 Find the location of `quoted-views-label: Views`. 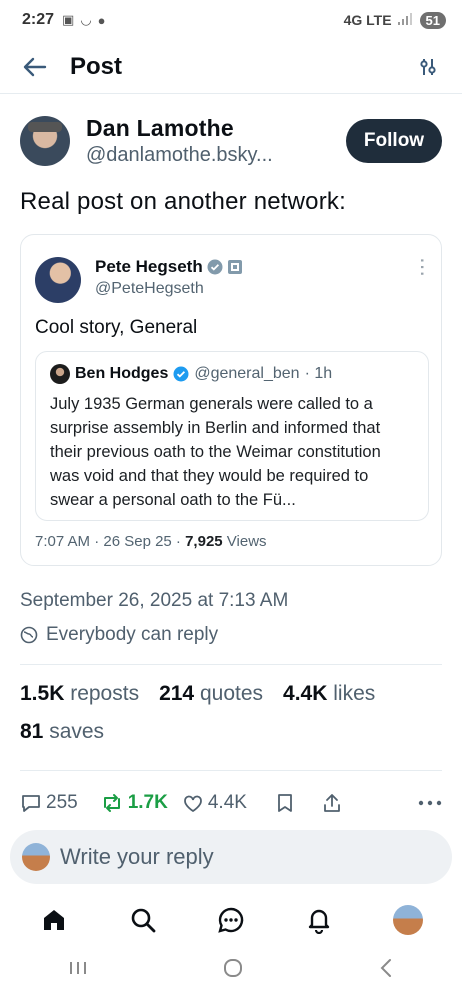

quoted-views-label: Views is located at coordinates (244, 541).